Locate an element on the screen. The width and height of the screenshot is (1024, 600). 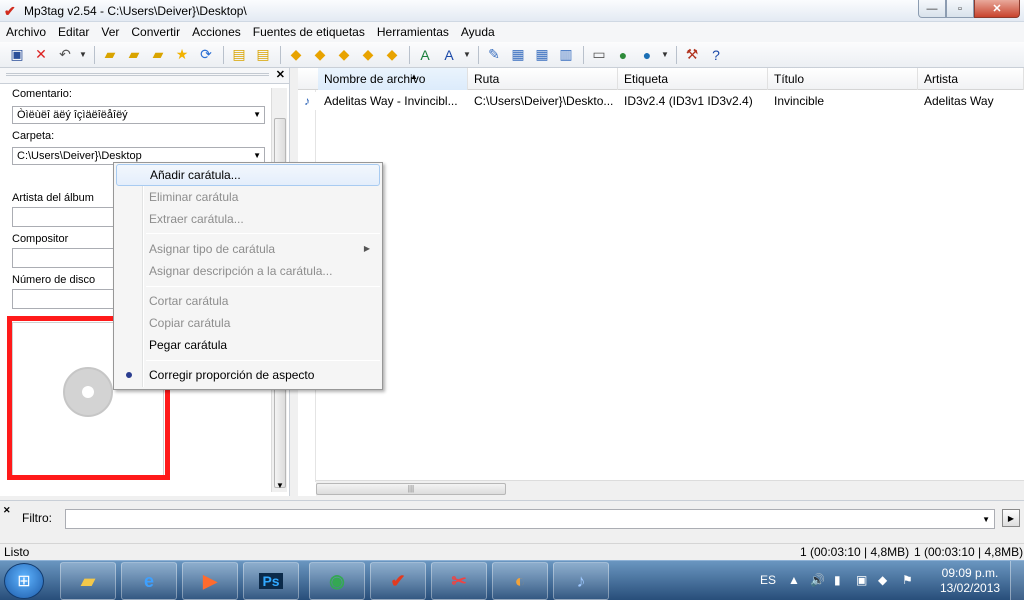
volume-icon: 🔊 is located at coordinates (817, 580).